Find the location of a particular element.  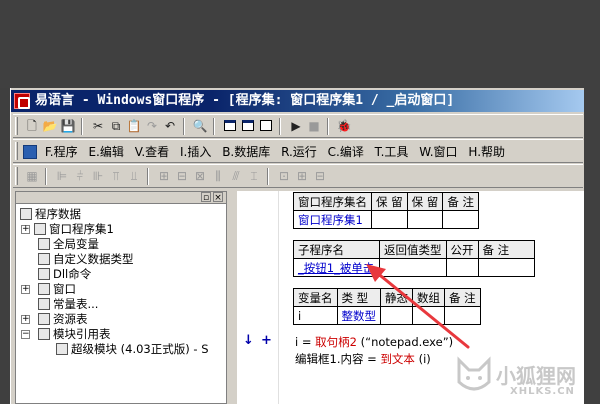

watermark-url: XHLKS.CN is located at coordinates (542, 391).